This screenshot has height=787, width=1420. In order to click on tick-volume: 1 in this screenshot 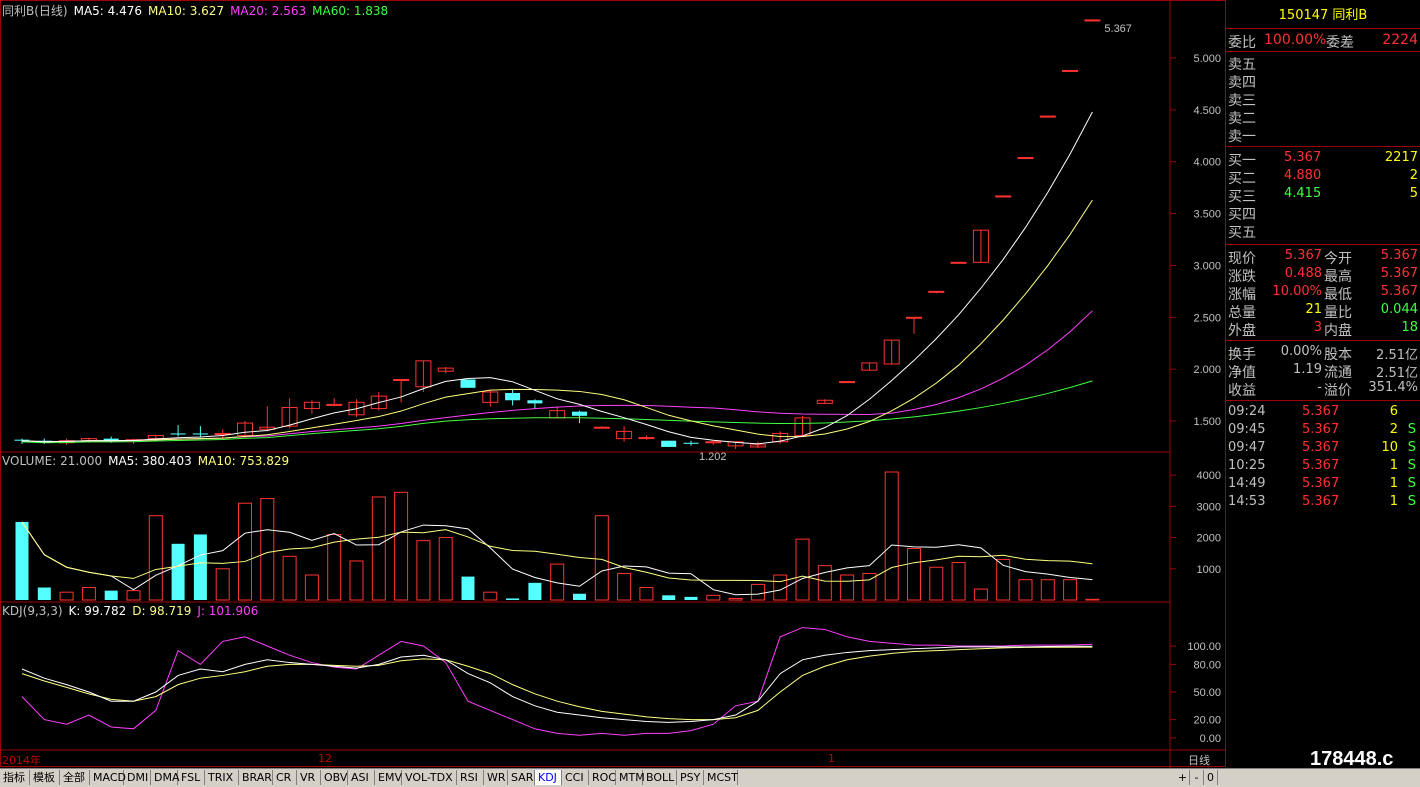, I will do `click(1393, 483)`.